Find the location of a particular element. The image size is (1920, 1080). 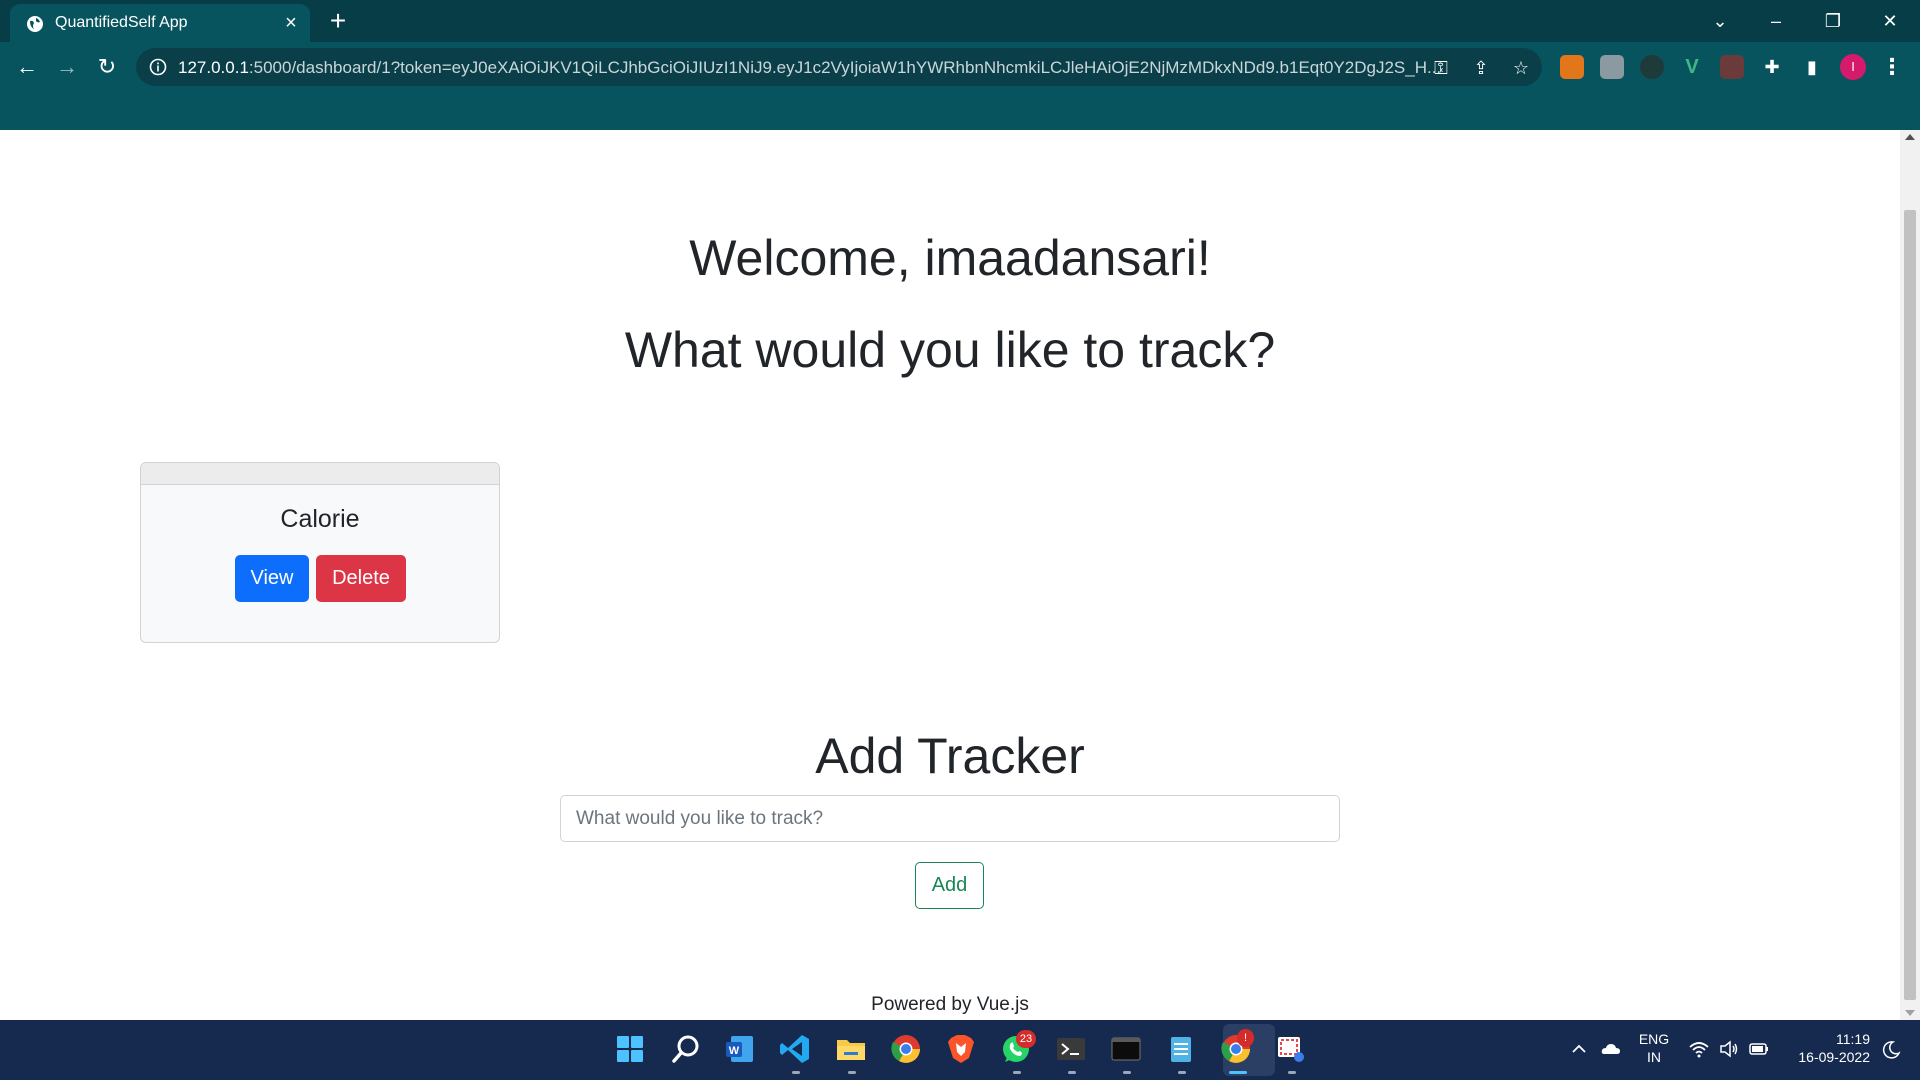

tracker-name-input is located at coordinates (950, 818).